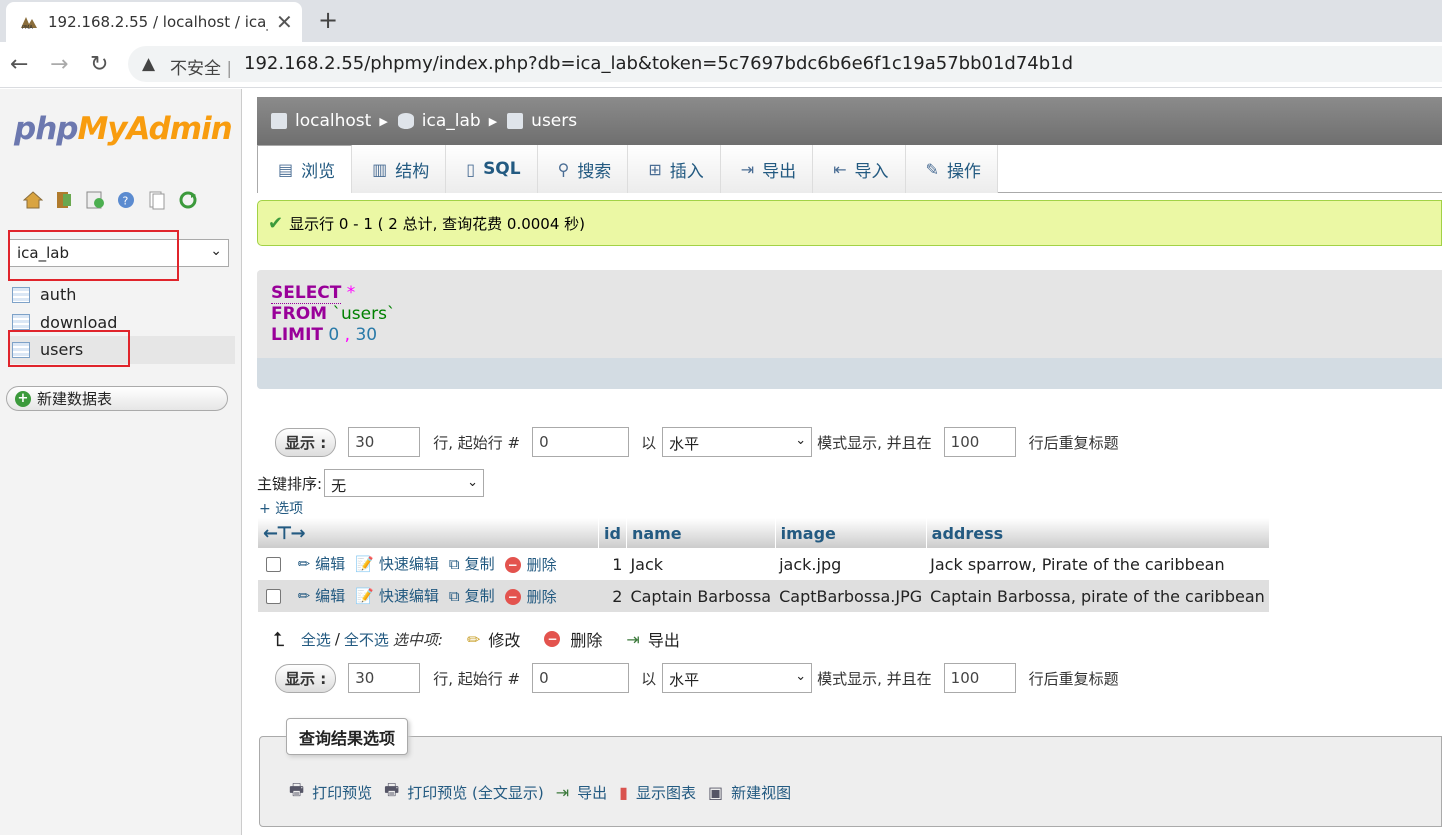  I want to click on home-icon, so click(33, 200).